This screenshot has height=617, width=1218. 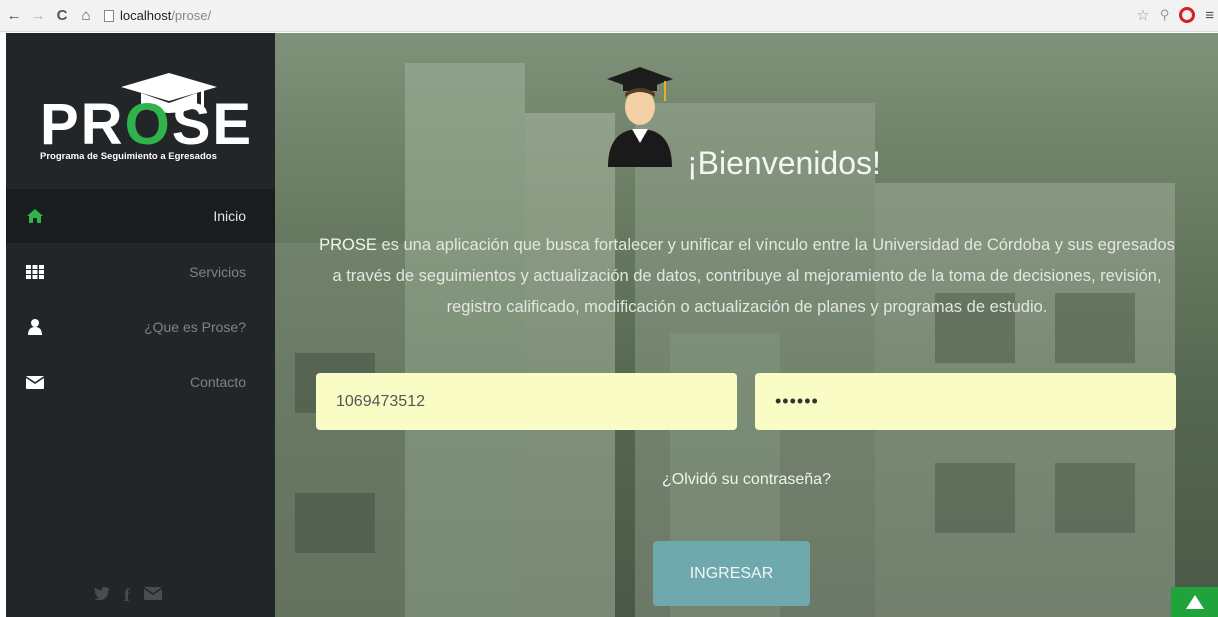 I want to click on sidebar-item-que-es-prose: ¿Que es Prose?, so click(x=140, y=327).